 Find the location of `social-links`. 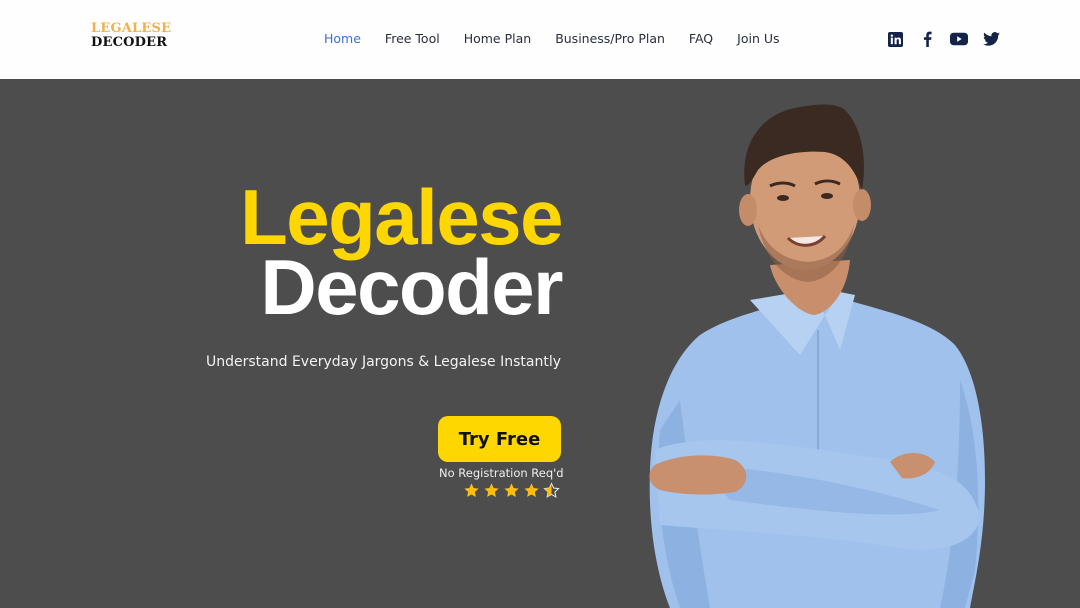

social-links is located at coordinates (943, 39).